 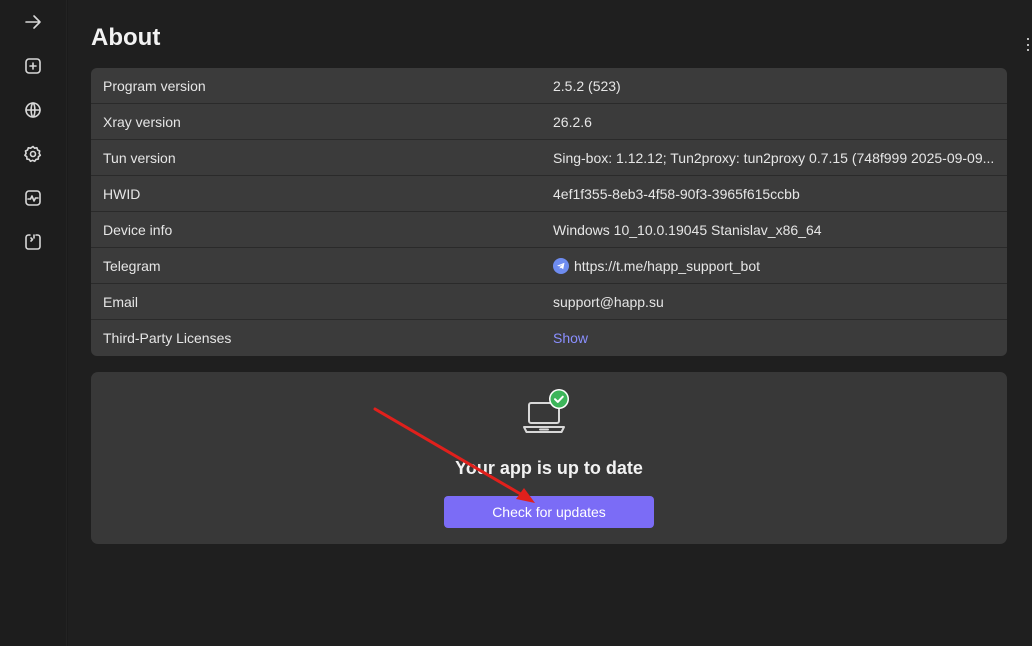 I want to click on info-value: Windows 10_10.0.19045 Stanislav_x86_64, so click(x=687, y=229).